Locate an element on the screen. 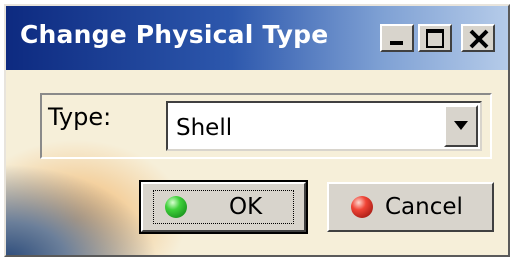  close-button is located at coordinates (478, 38).